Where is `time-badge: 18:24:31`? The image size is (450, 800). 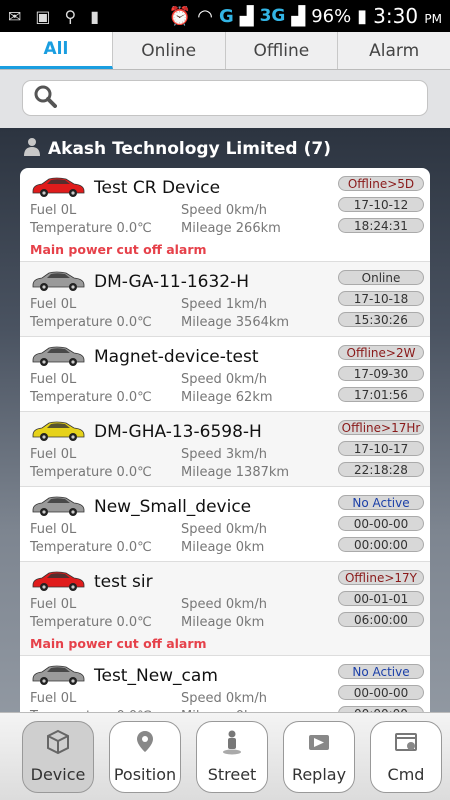 time-badge: 18:24:31 is located at coordinates (381, 225).